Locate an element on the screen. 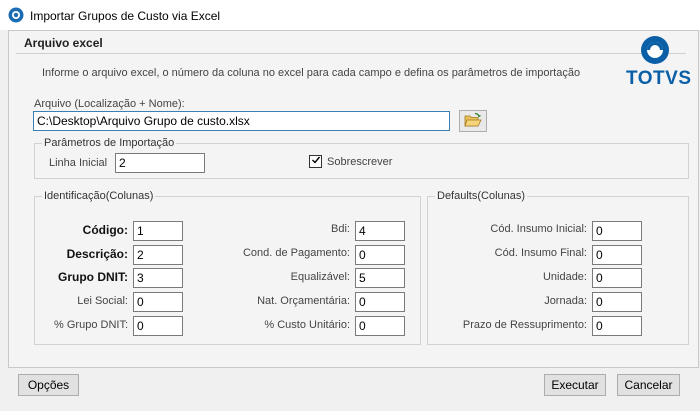 This screenshot has height=411, width=700. equalizavel-label: Equalizável: is located at coordinates (320, 277).